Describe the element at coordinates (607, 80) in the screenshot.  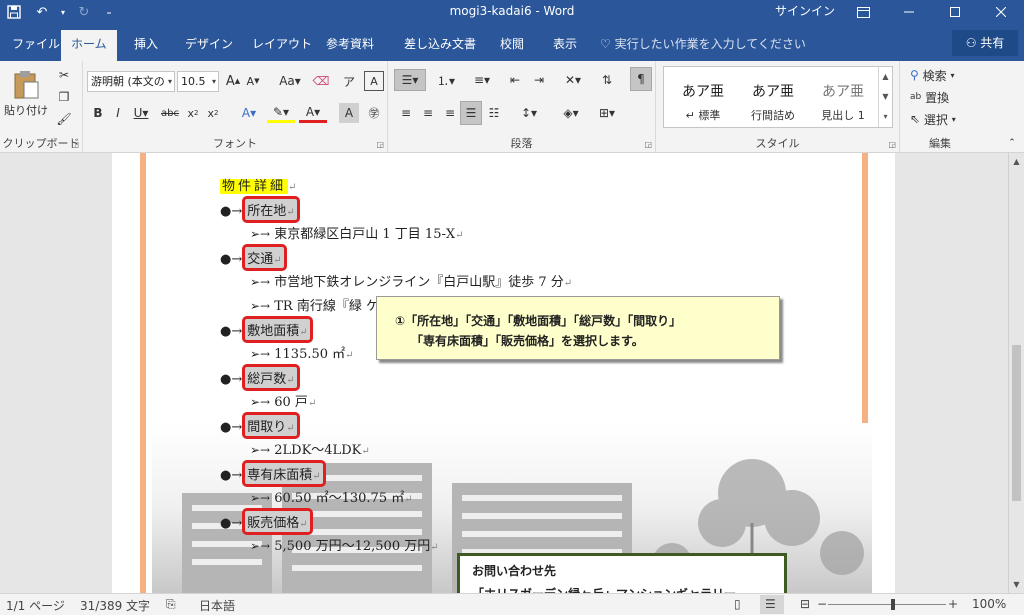
I see `sort-icon: ⇅` at that location.